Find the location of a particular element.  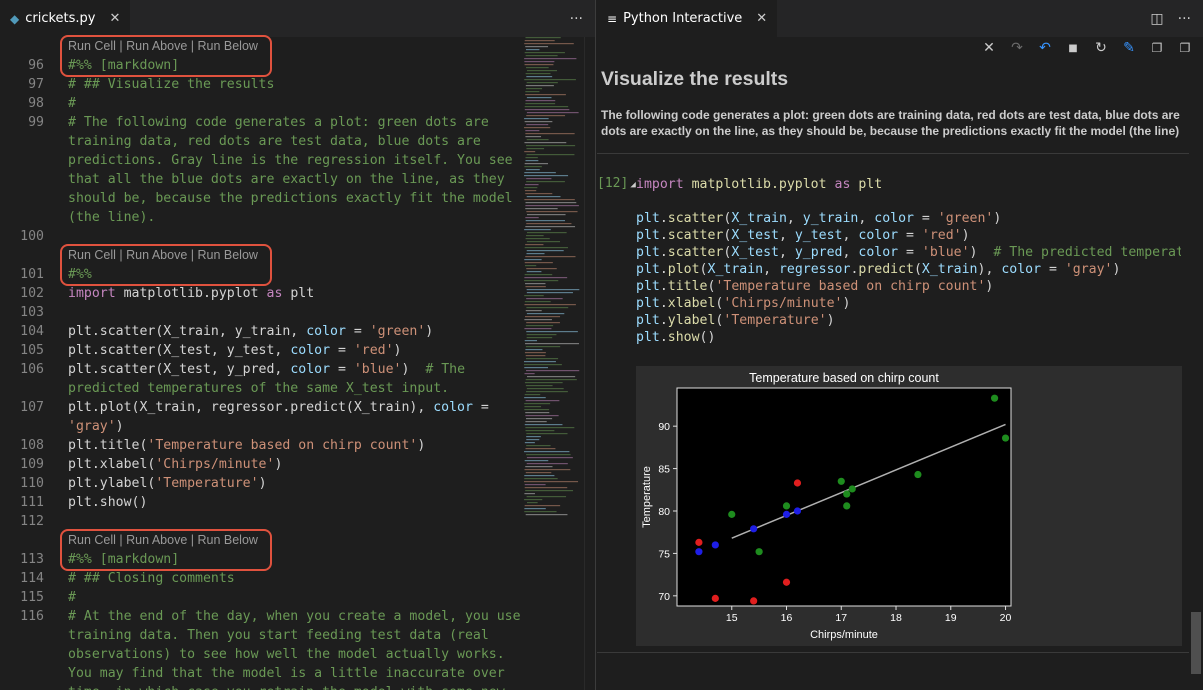

code-line: 115 # is located at coordinates (260, 597).